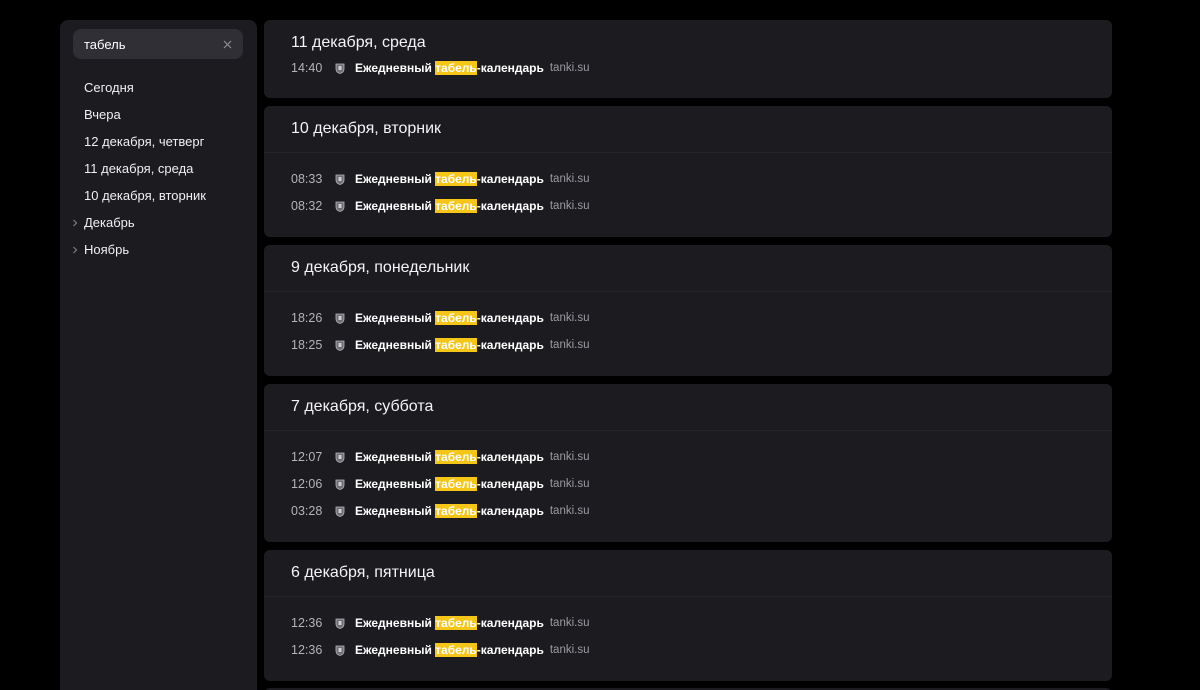  What do you see at coordinates (358, 42) in the screenshot?
I see `day-title: 11 декабря, среда` at bounding box center [358, 42].